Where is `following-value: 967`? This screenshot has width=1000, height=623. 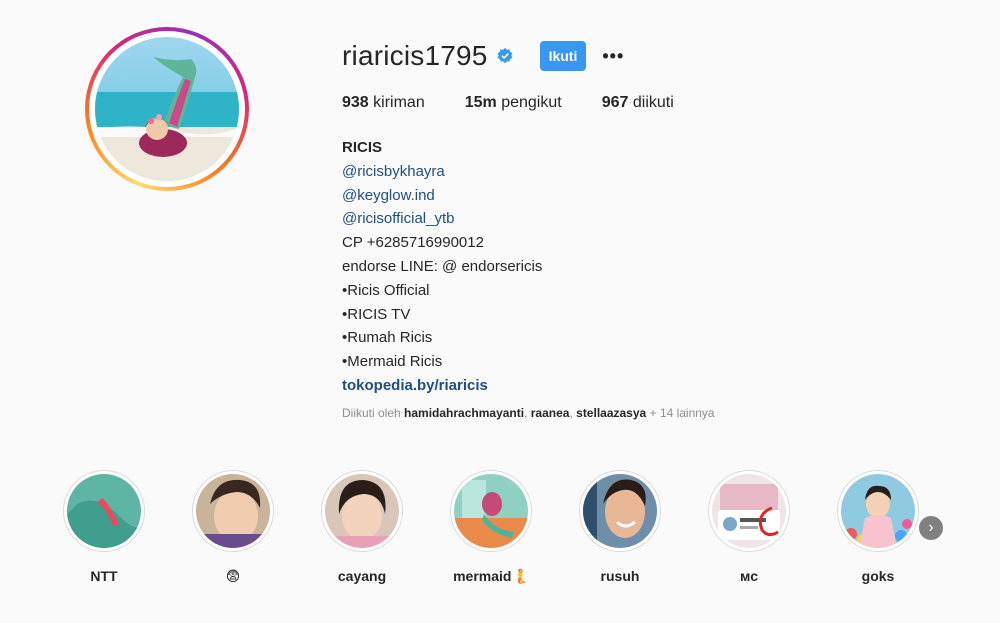
following-value: 967 is located at coordinates (615, 102).